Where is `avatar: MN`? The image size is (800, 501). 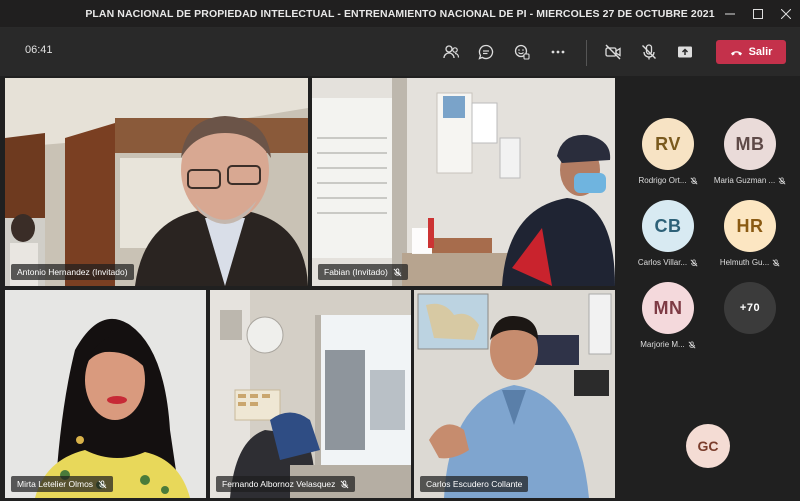 avatar: MN is located at coordinates (668, 308).